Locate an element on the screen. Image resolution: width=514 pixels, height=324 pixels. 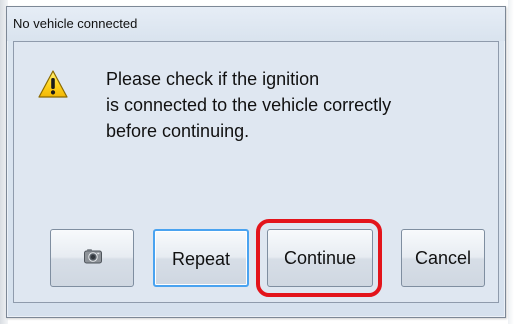
cancel-button-label: Cancel is located at coordinates (443, 258).